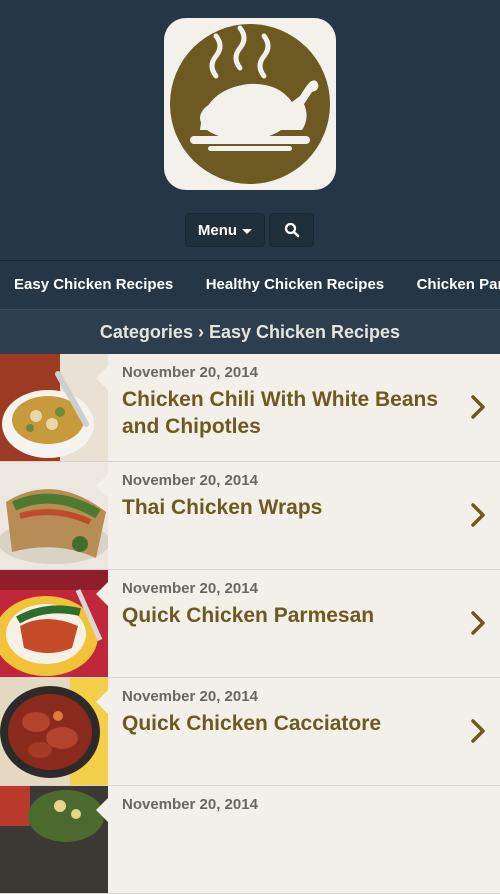 The height and width of the screenshot is (894, 500). I want to click on post-title: Thai Chicken Wraps, so click(290, 507).